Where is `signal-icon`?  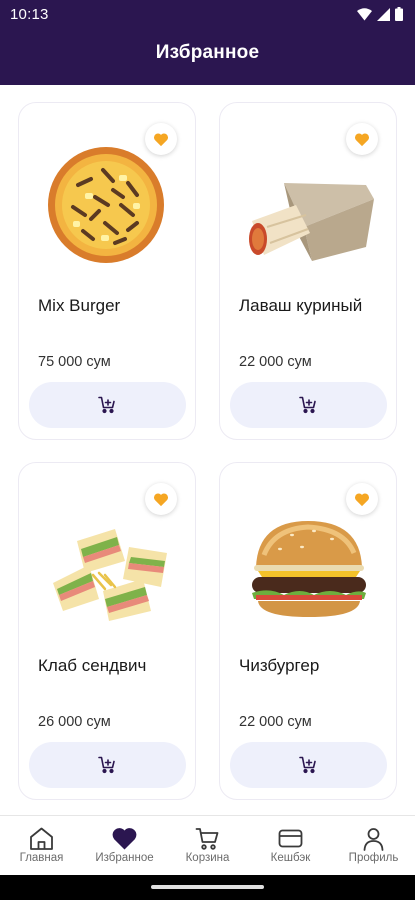 signal-icon is located at coordinates (383, 14).